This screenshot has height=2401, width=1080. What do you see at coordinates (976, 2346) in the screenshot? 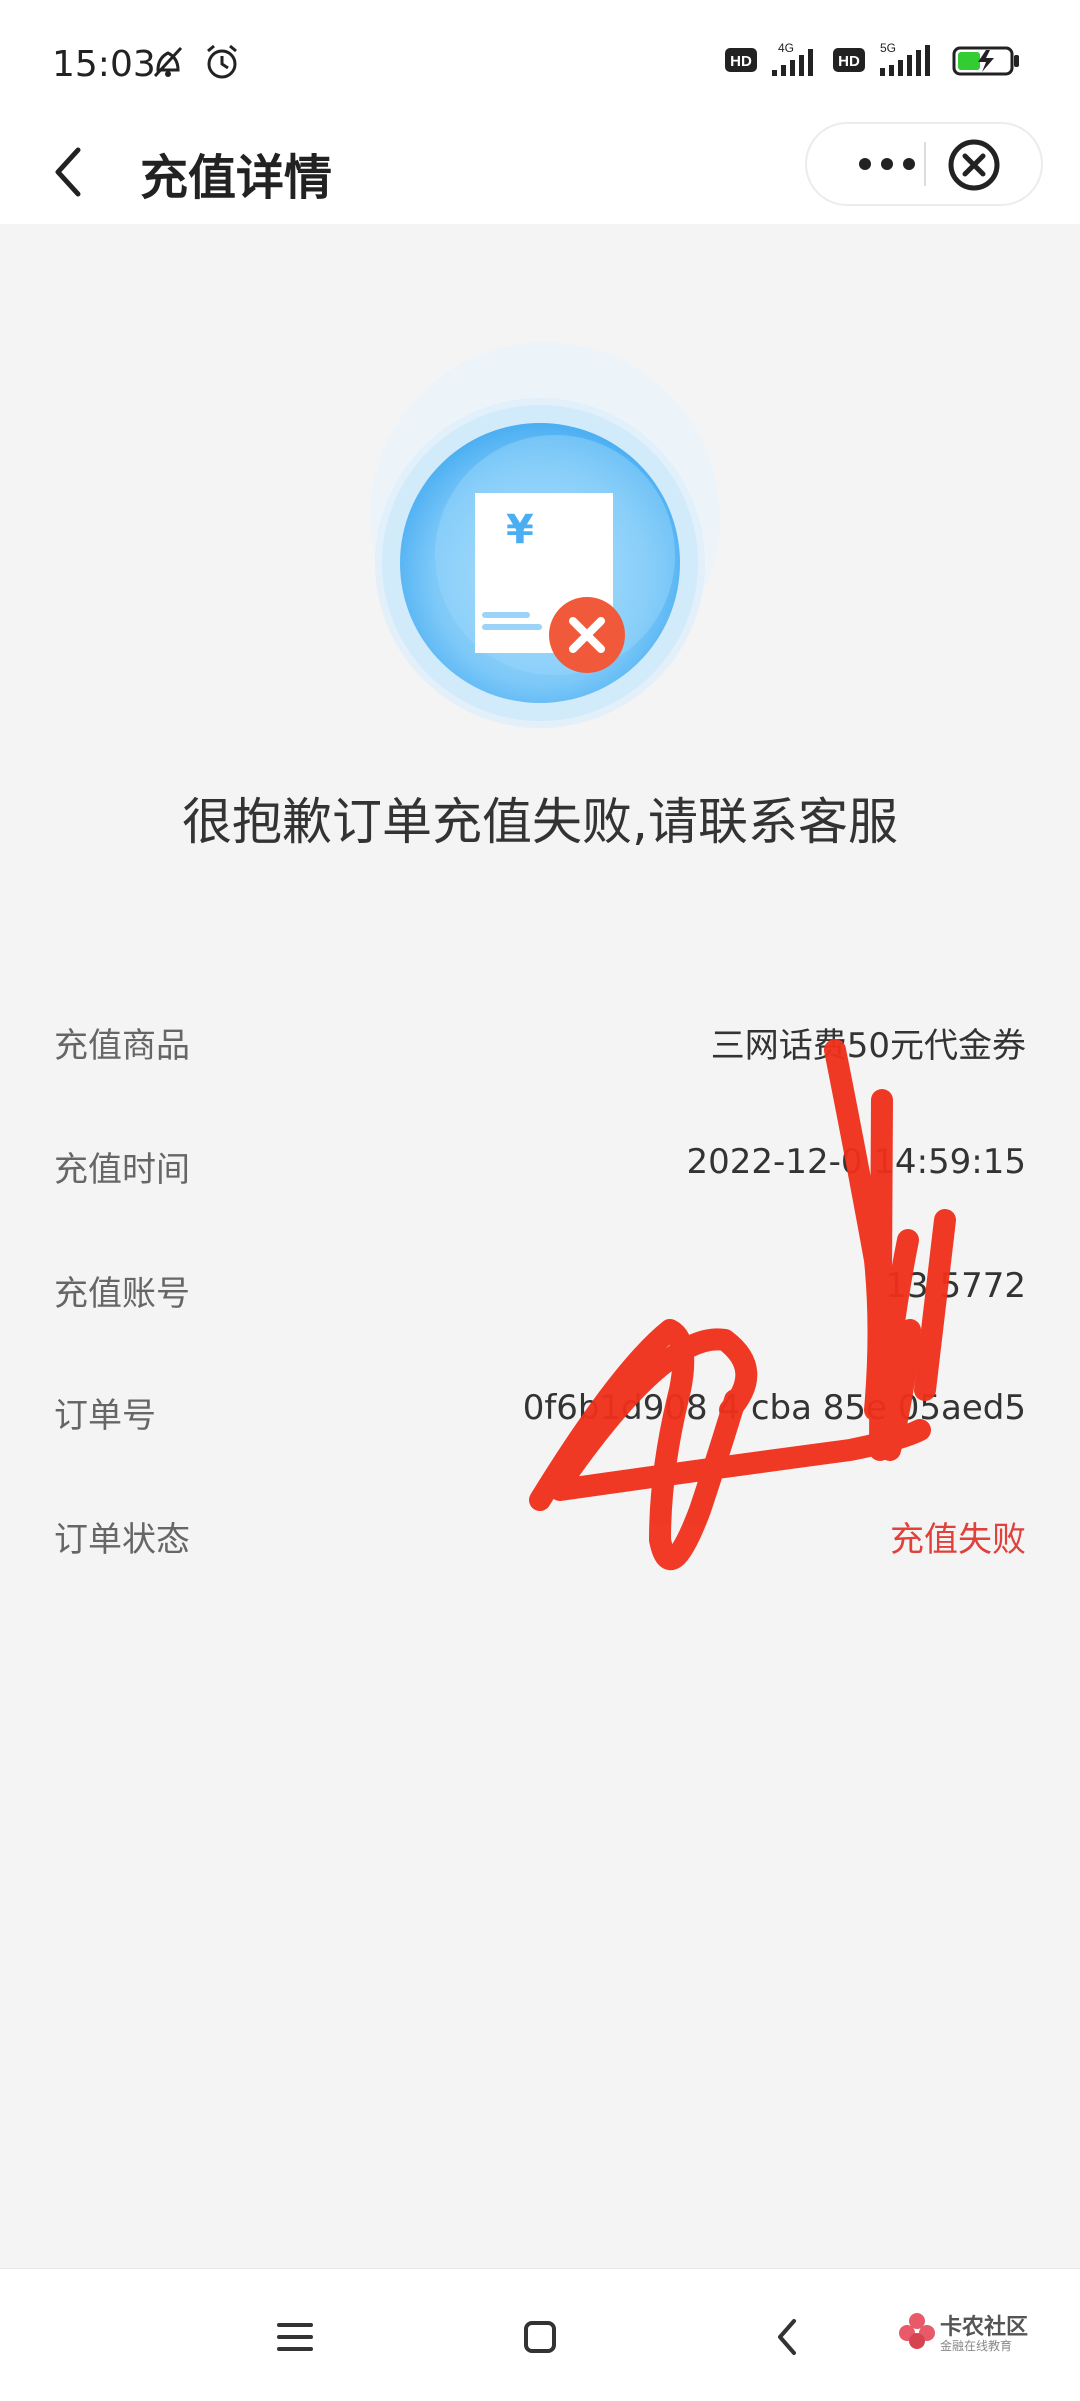
I see `watermark-sub: 金融在线教育` at bounding box center [976, 2346].